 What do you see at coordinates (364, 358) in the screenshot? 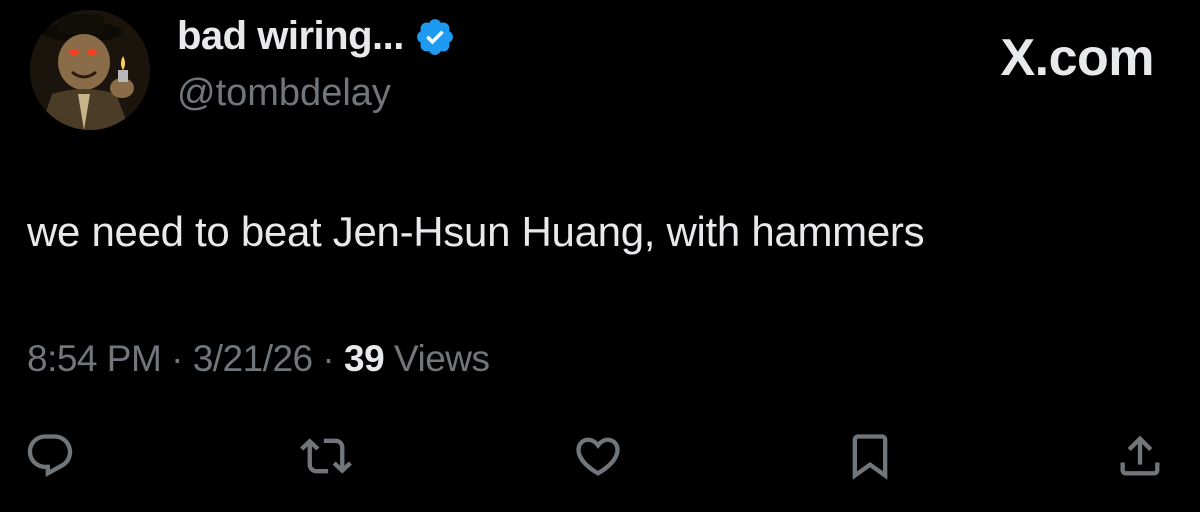
I see `views-count: 39` at bounding box center [364, 358].